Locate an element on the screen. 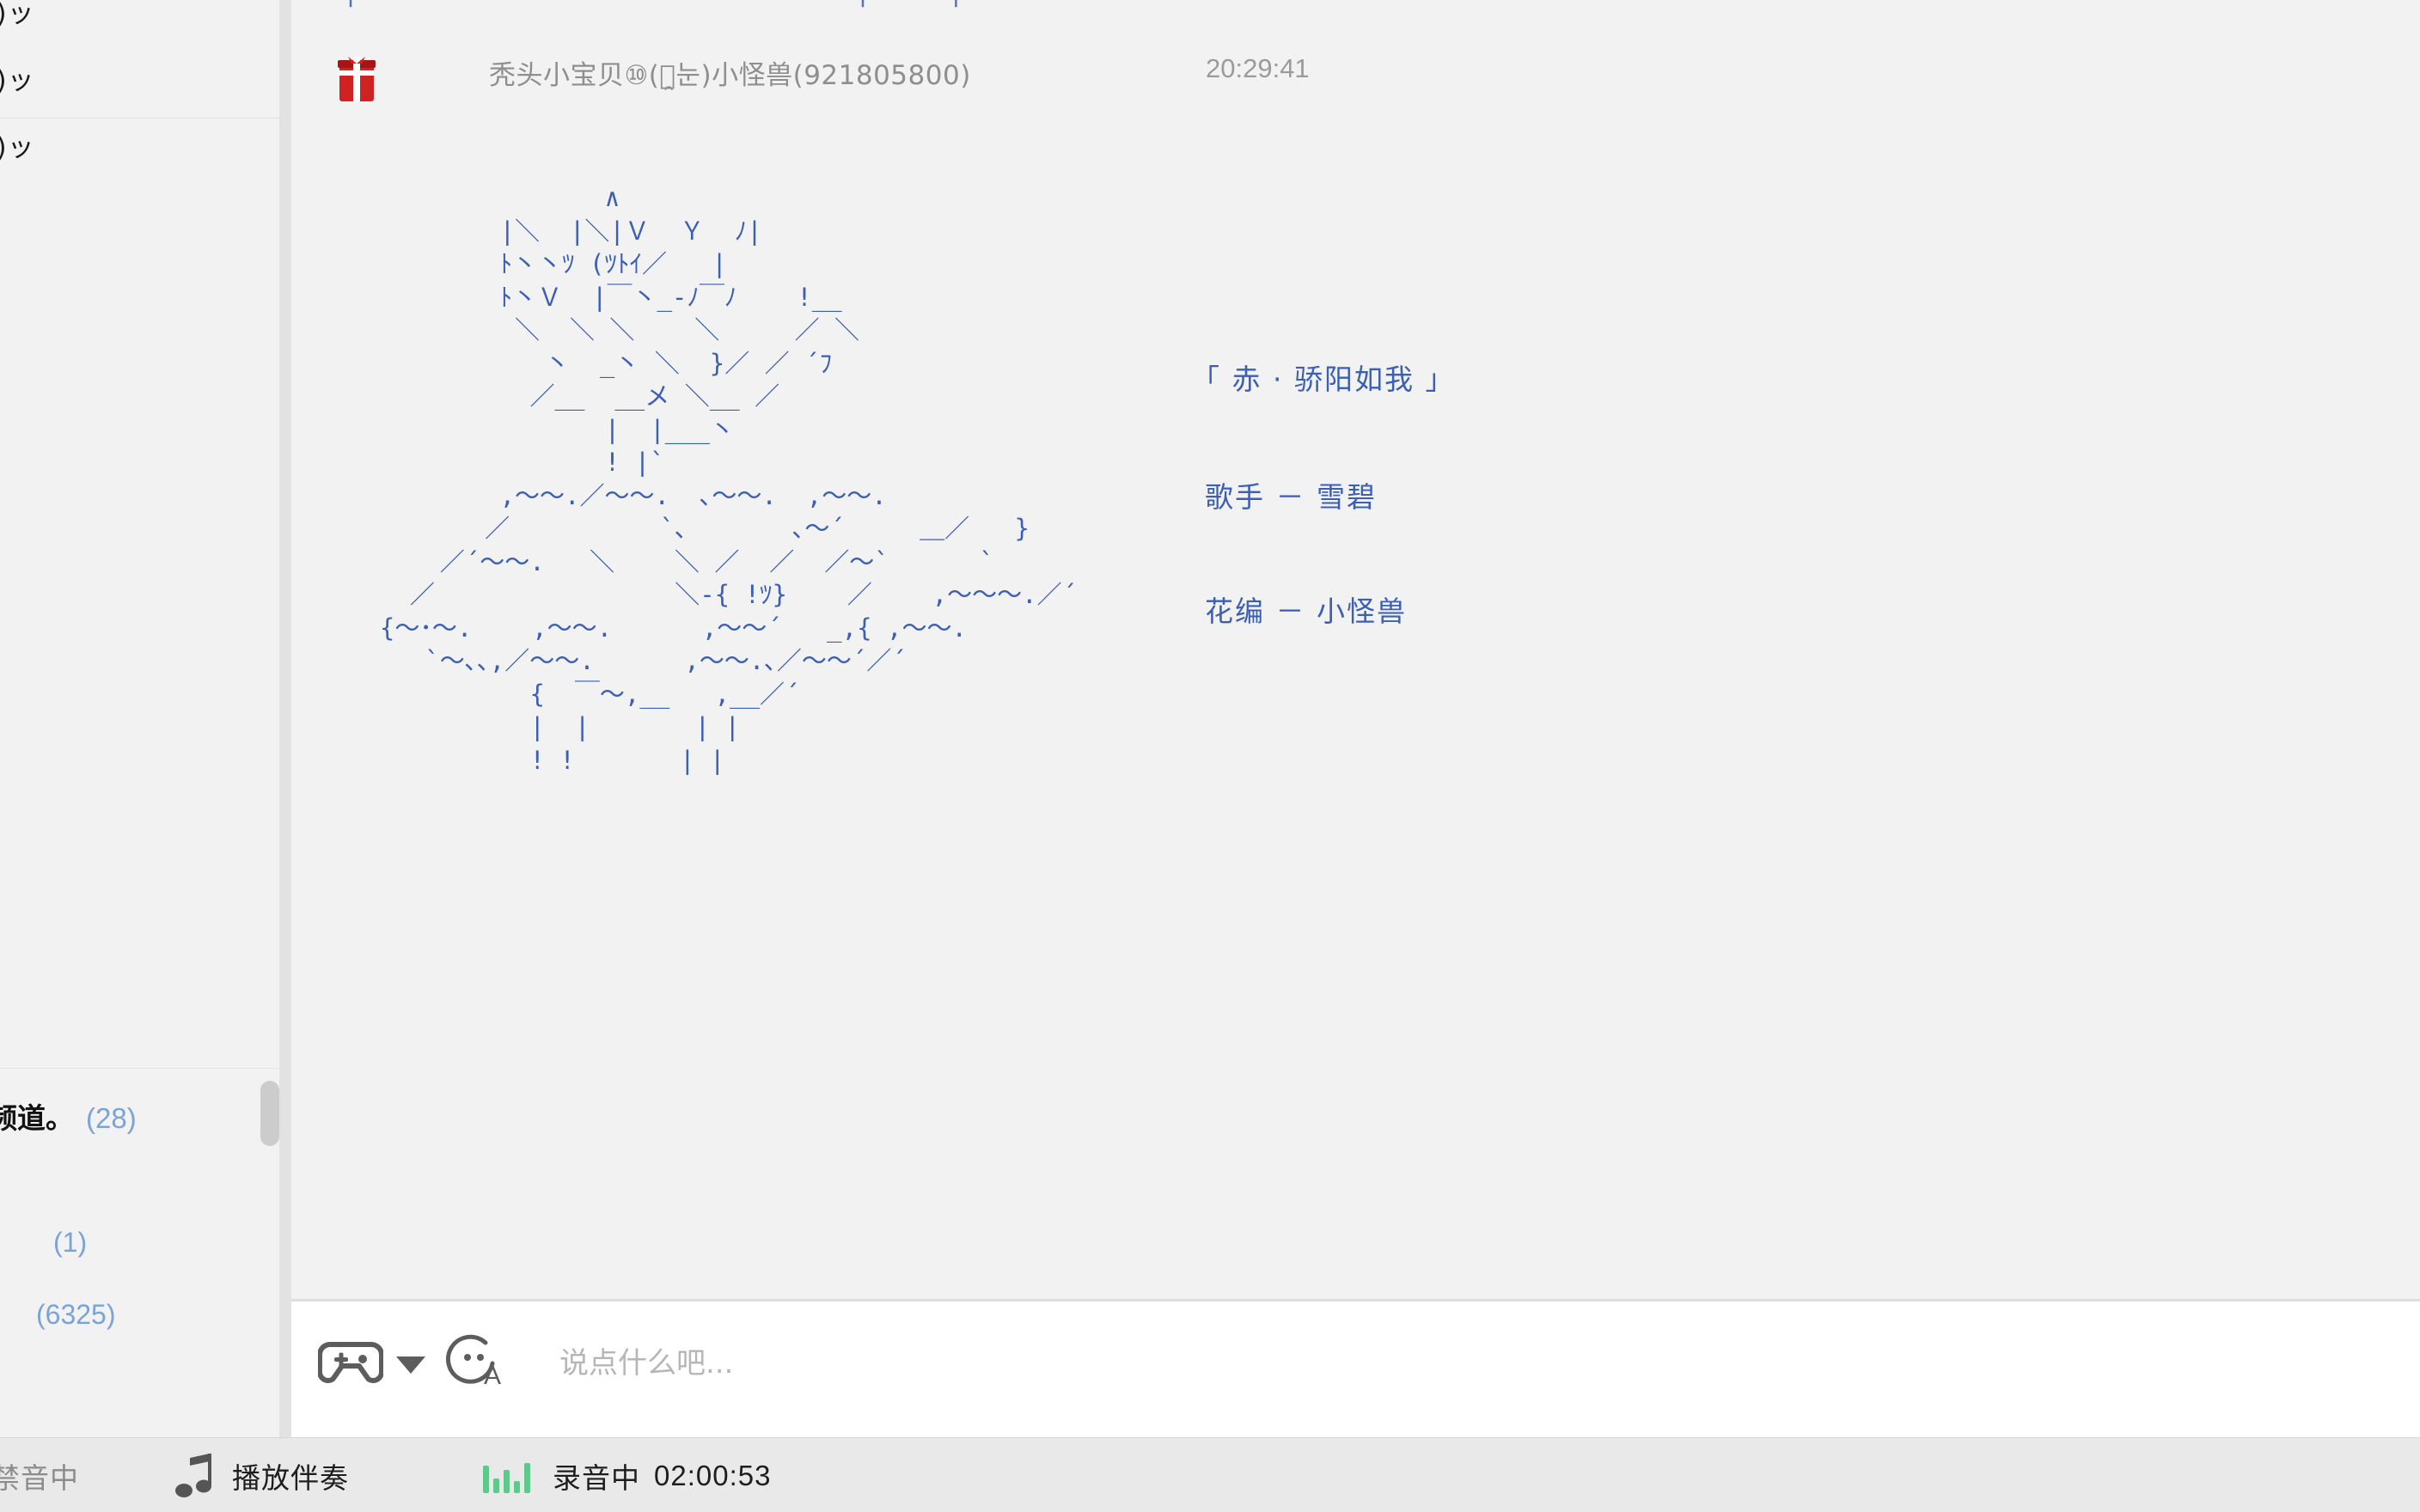 The image size is (2420, 1512). mute-status: 禁音中 is located at coordinates (39, 1475).